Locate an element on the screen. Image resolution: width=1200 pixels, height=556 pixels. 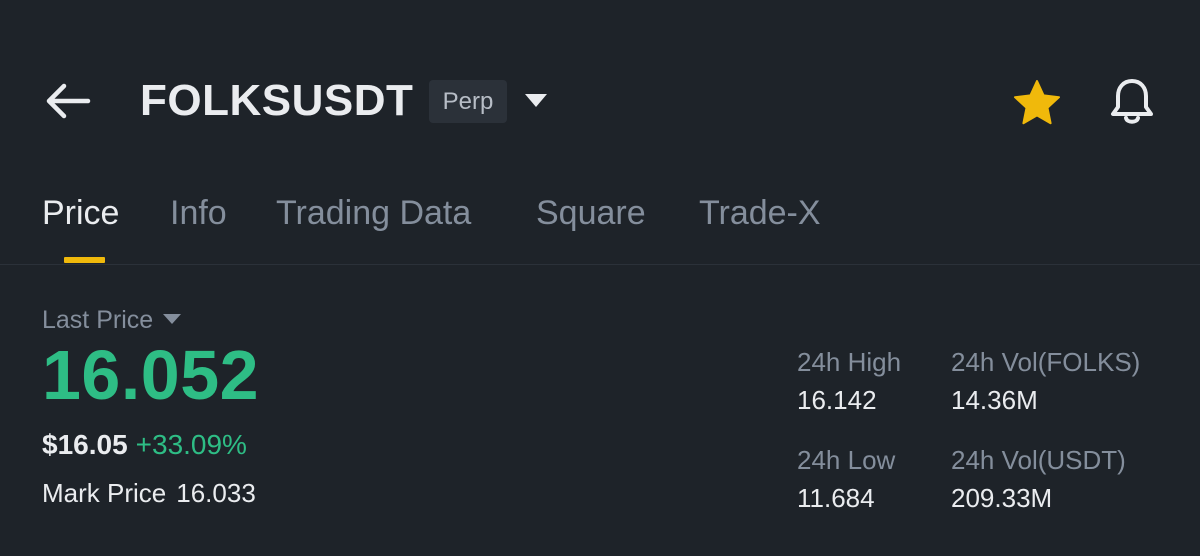
mark-price-row: Mark Price 16.033 is located at coordinates (149, 493).